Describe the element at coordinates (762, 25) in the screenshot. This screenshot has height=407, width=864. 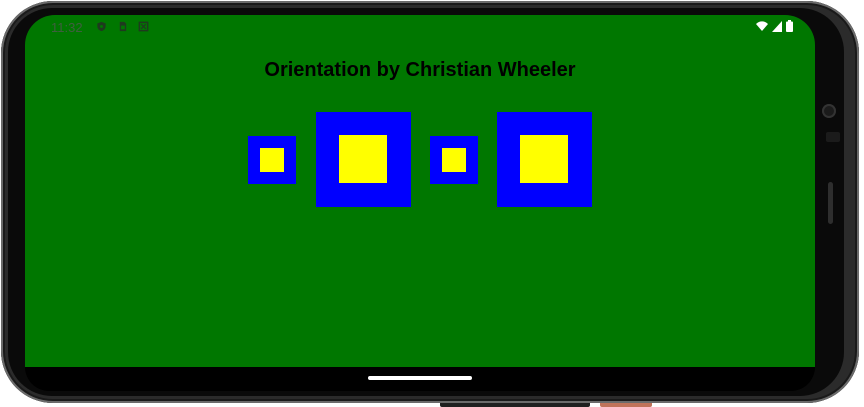
I see `wifi-icon` at that location.